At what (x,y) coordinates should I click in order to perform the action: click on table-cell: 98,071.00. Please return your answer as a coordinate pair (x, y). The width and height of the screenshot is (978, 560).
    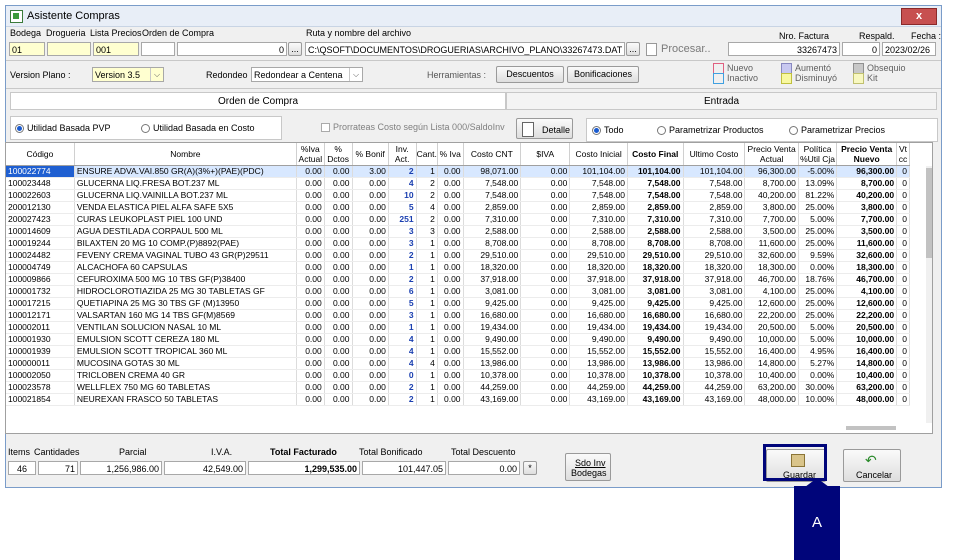
    Looking at the image, I should click on (492, 171).